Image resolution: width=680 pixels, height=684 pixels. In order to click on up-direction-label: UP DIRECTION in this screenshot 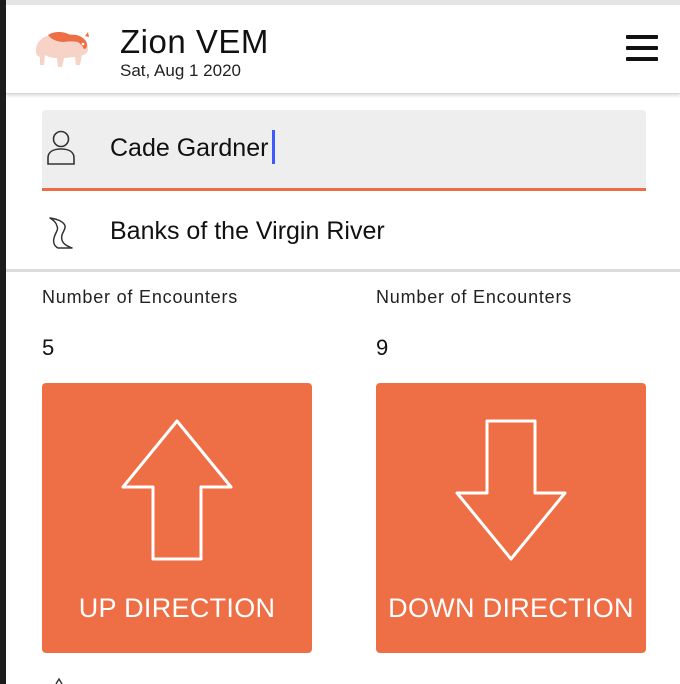, I will do `click(177, 608)`.